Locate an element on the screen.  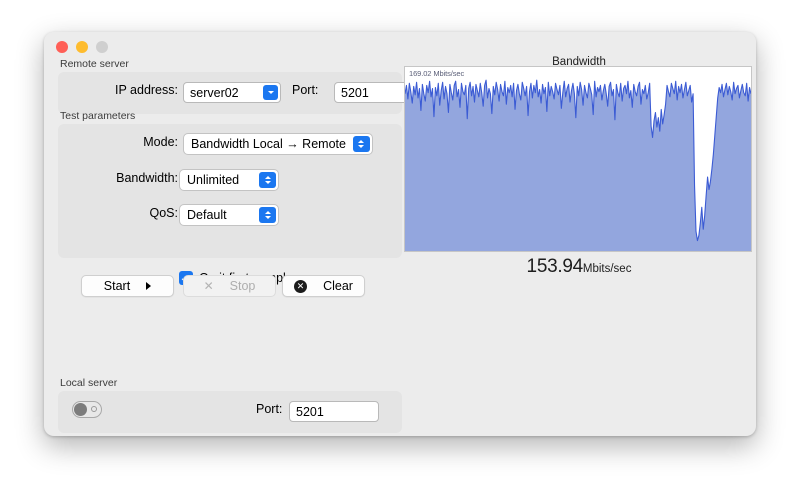
chevron-down-icon is located at coordinates (270, 92).